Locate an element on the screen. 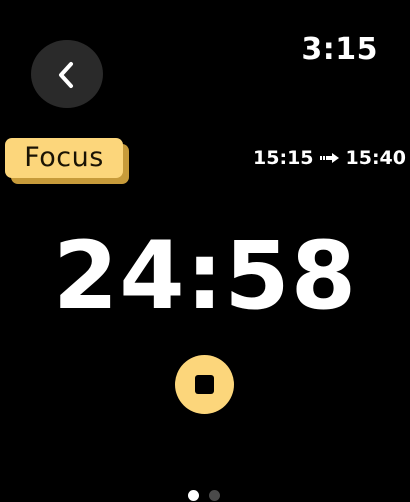 The image size is (410, 502). end-time: 15:40 is located at coordinates (375, 158).